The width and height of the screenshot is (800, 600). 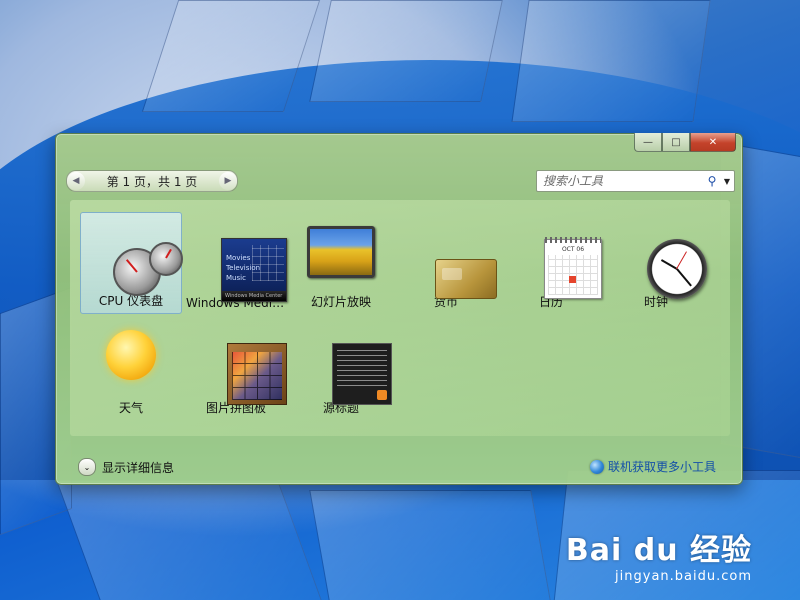 What do you see at coordinates (596, 466) in the screenshot?
I see `globe-icon` at bounding box center [596, 466].